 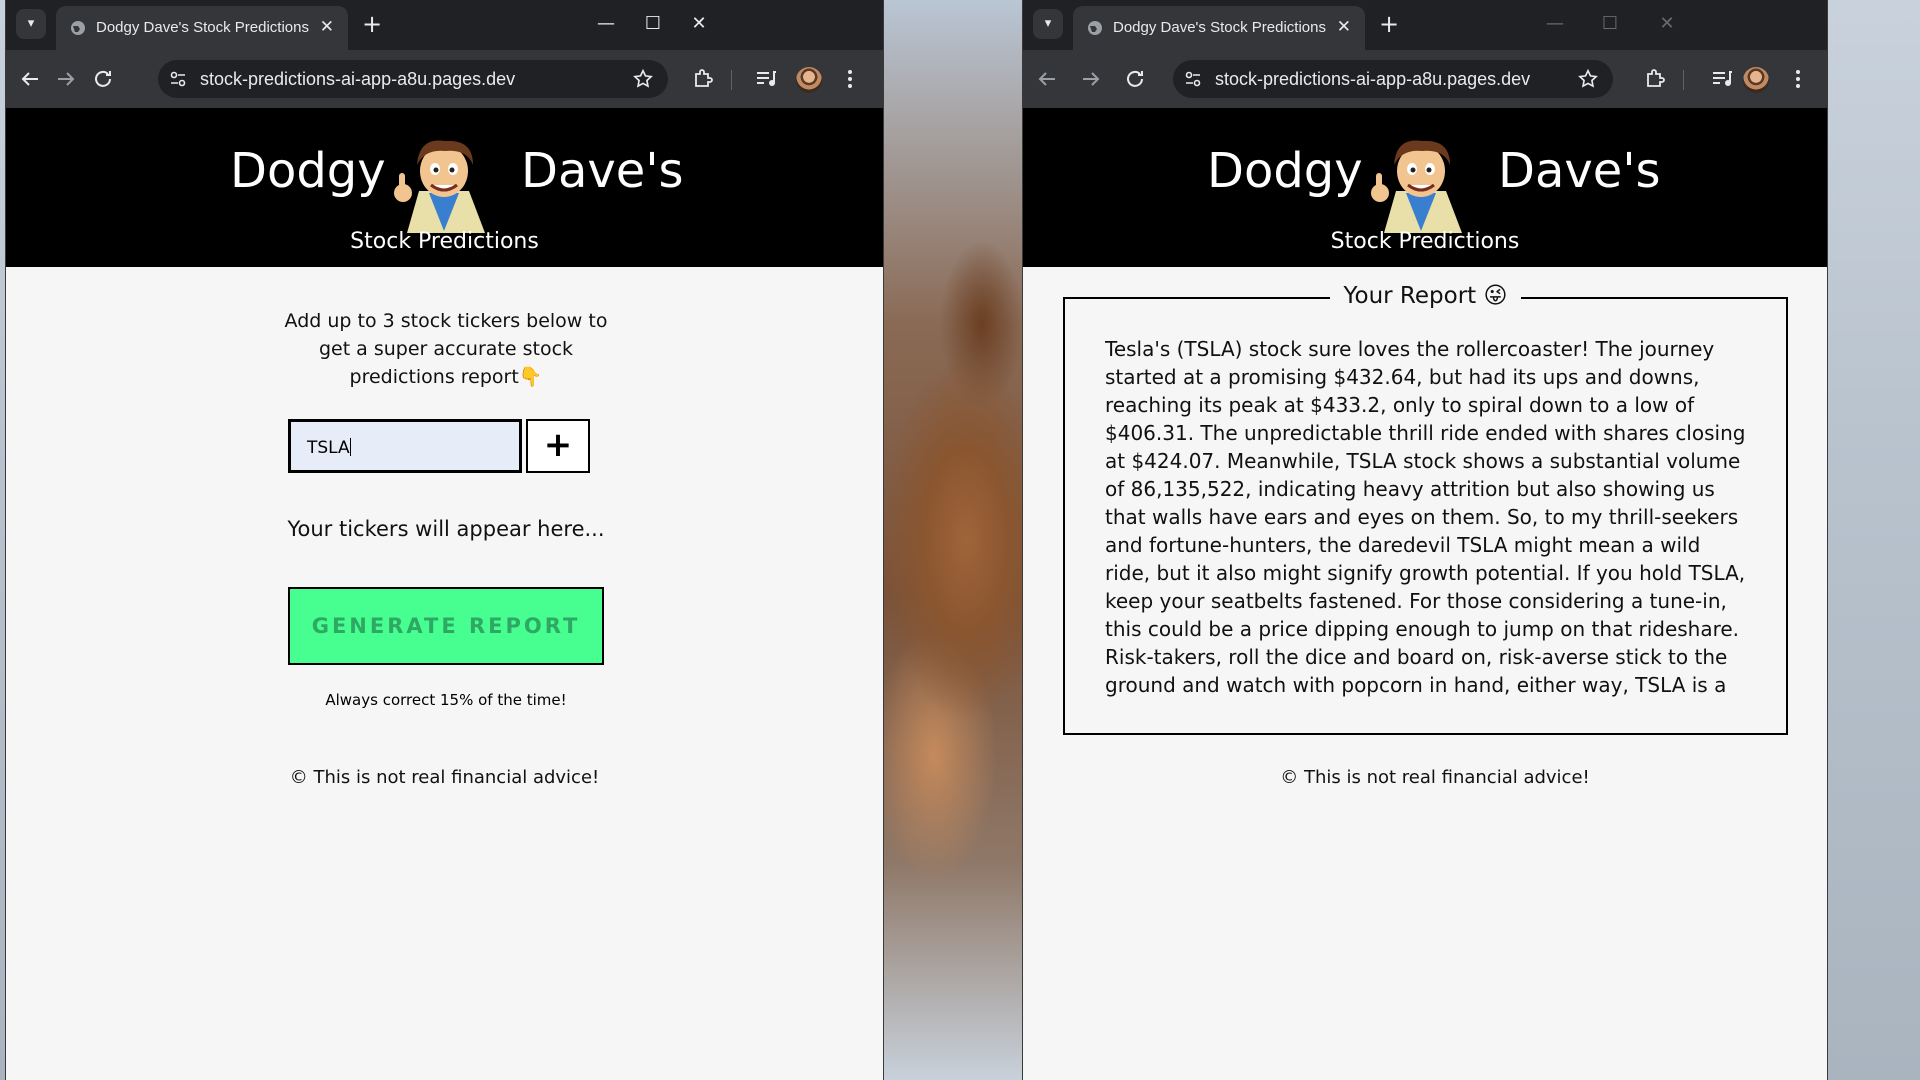 I want to click on report-title: Your Report 😜, so click(x=1425, y=296).